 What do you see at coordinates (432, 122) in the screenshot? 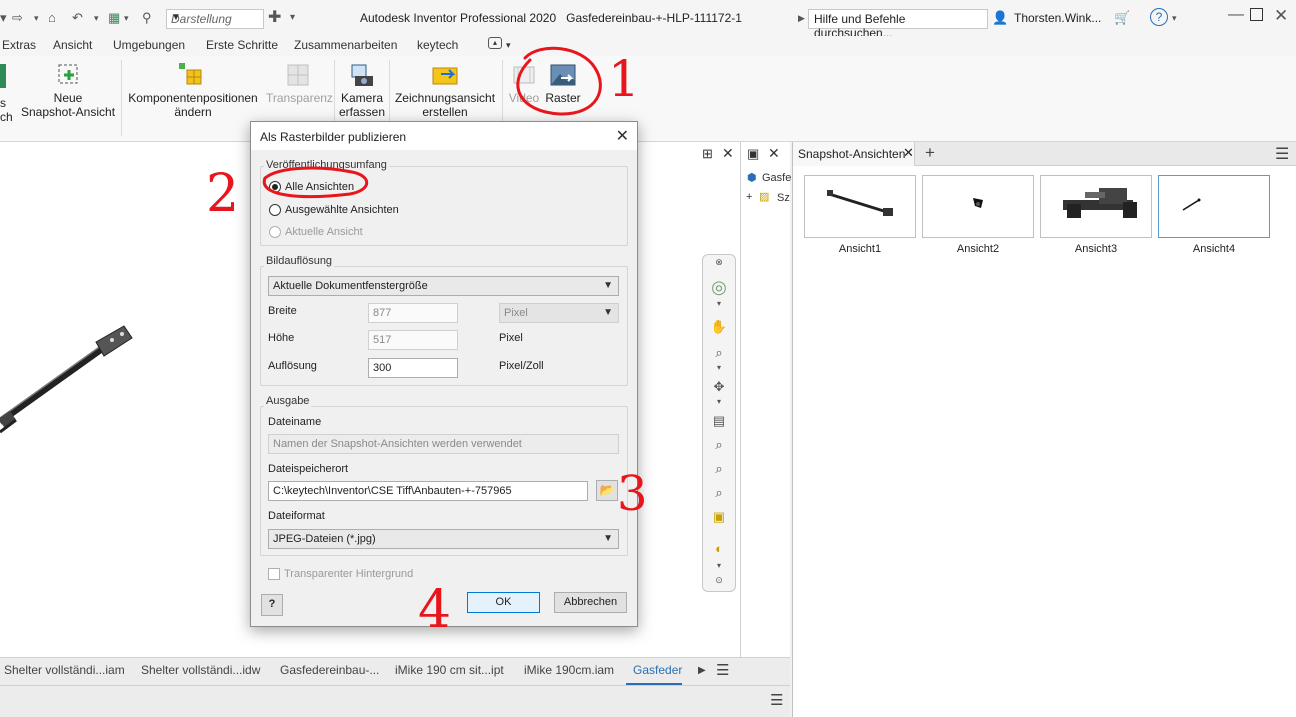
I see `annotation-layer` at bounding box center [432, 122].